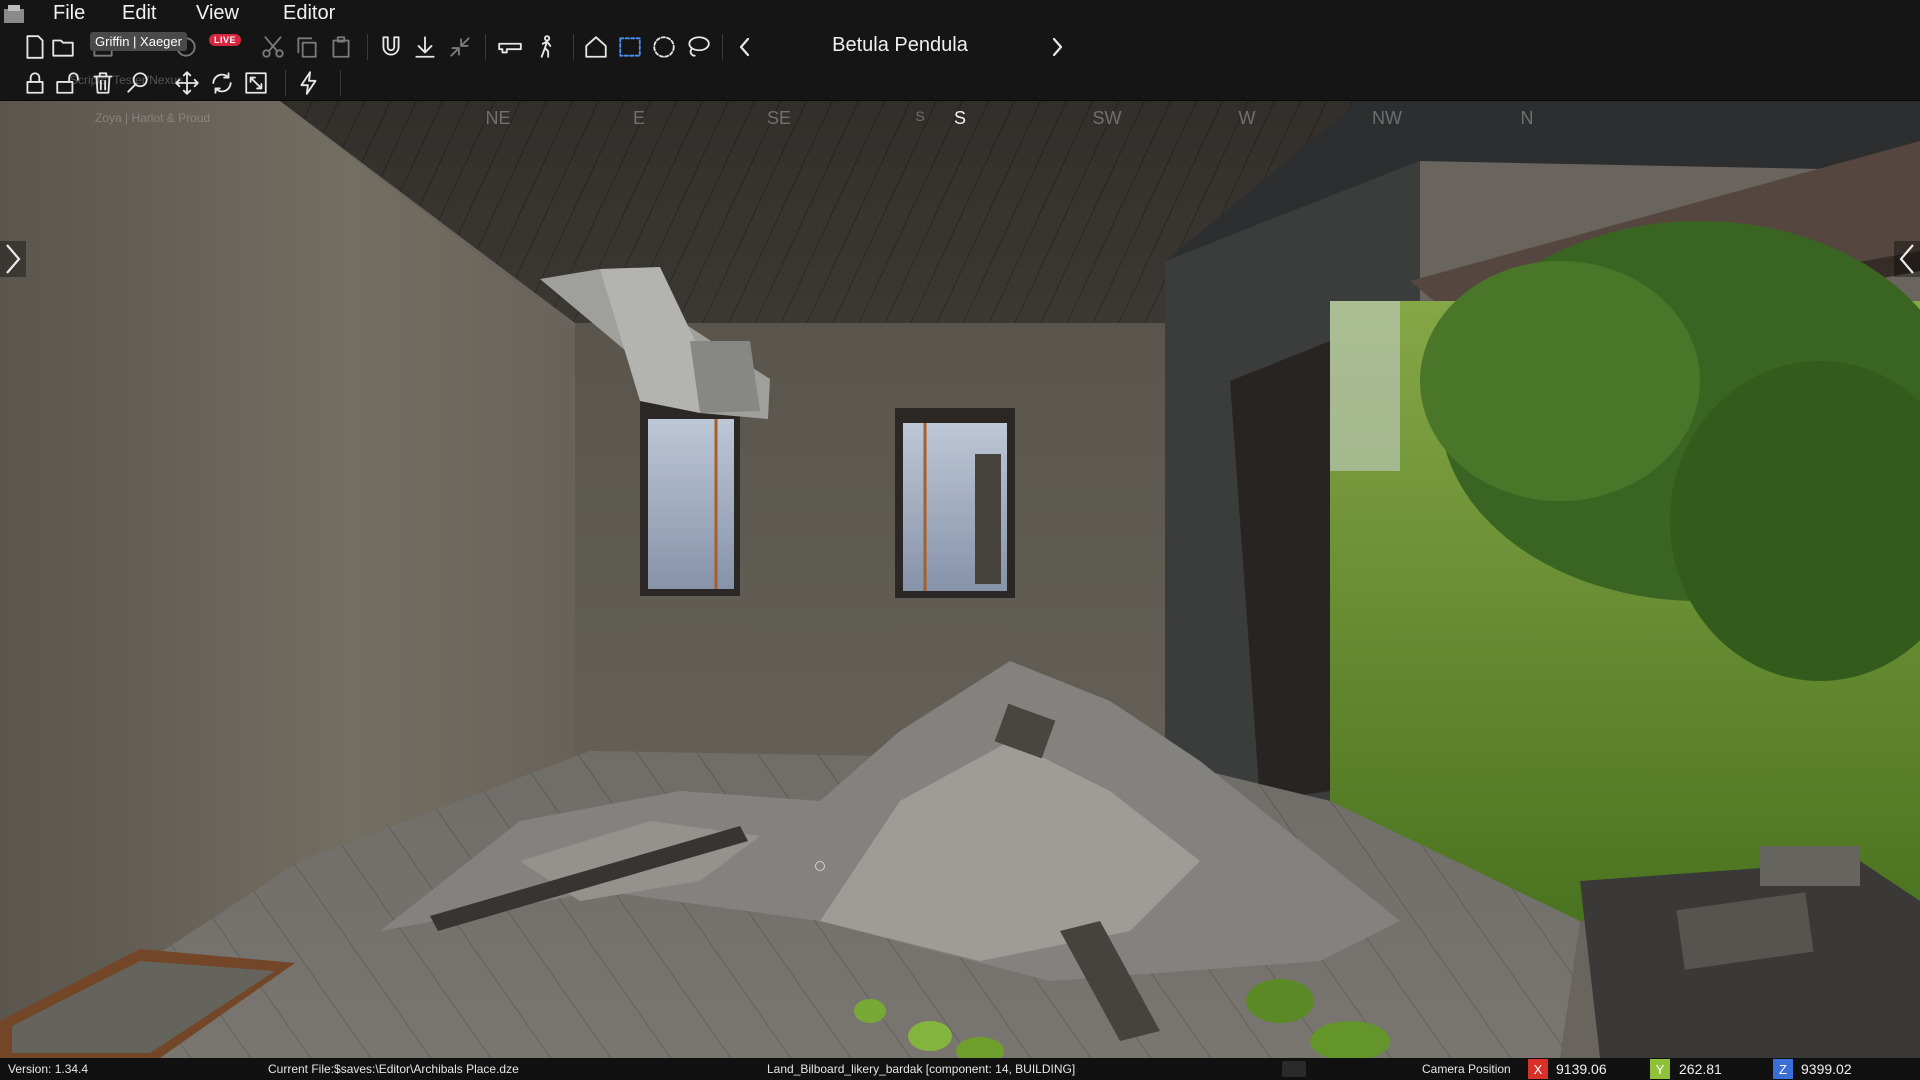 This screenshot has height=1080, width=1920. Describe the element at coordinates (960, 83) in the screenshot. I see `secondary-toolbar` at that location.